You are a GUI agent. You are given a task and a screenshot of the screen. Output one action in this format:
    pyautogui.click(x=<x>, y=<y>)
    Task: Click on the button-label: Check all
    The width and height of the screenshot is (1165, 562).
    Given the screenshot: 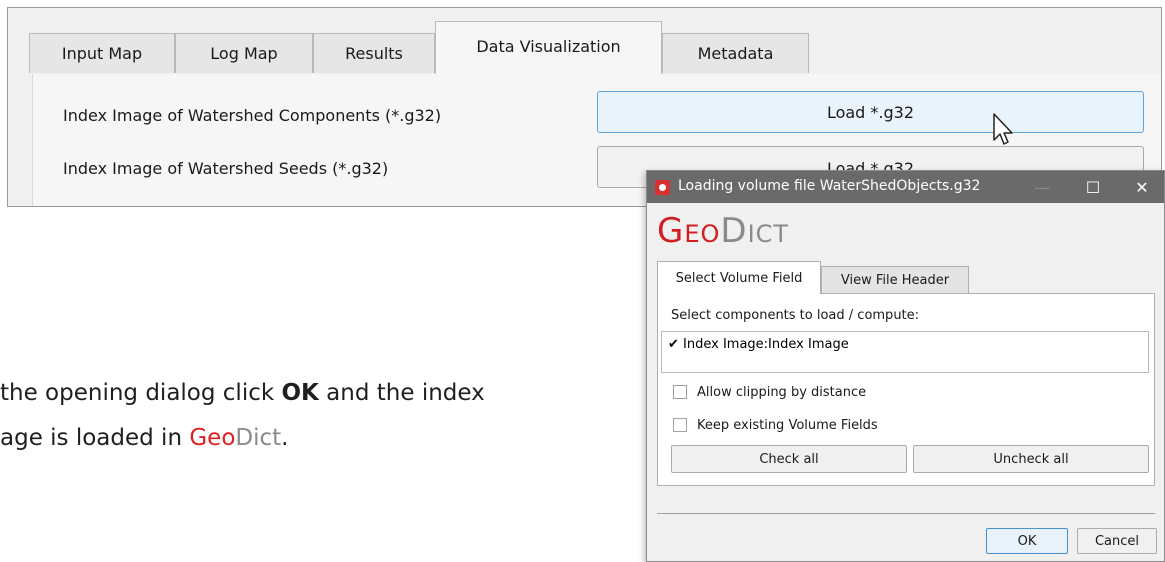 What is the action you would take?
    pyautogui.click(x=789, y=459)
    